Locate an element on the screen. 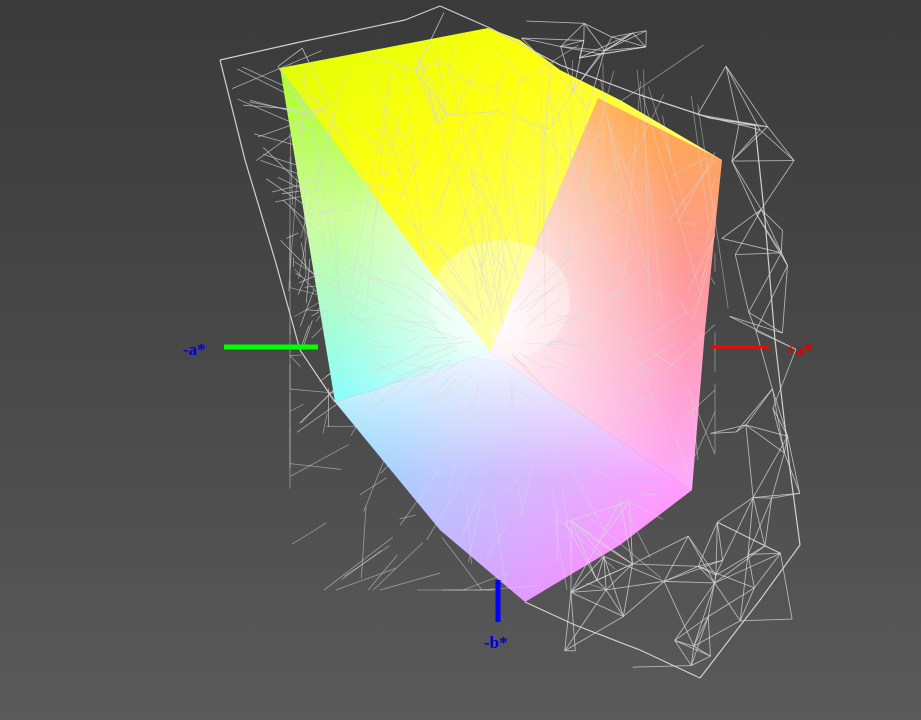 This screenshot has height=720, width=921. minus-b-label: -b* is located at coordinates (496, 642).